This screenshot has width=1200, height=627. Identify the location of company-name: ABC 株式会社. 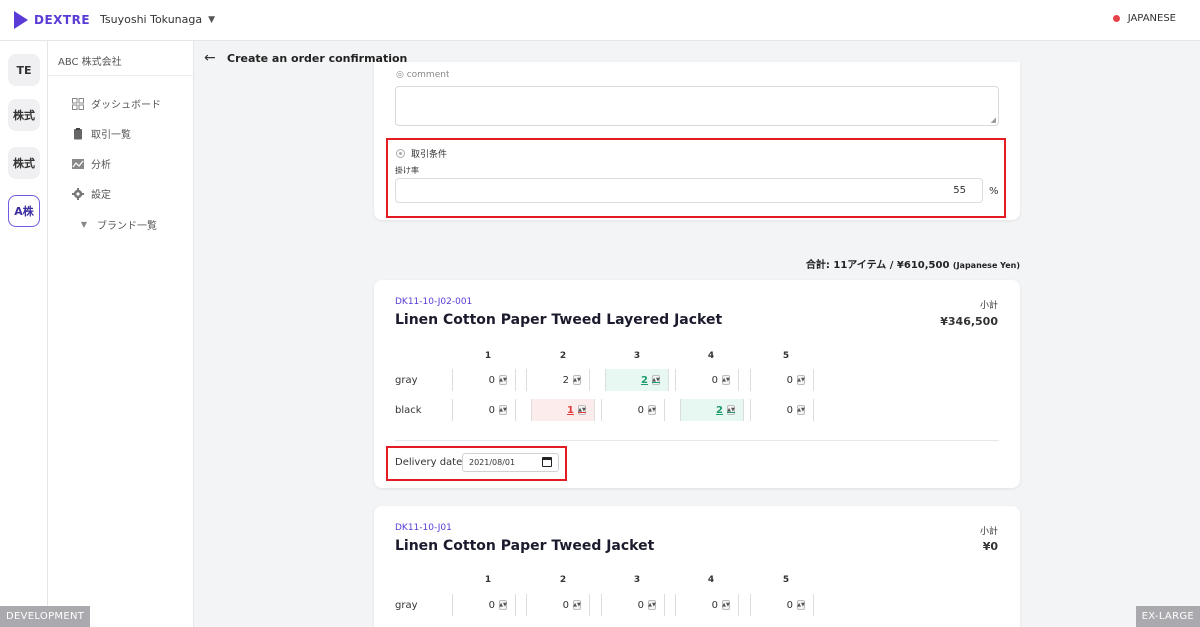
(90, 62).